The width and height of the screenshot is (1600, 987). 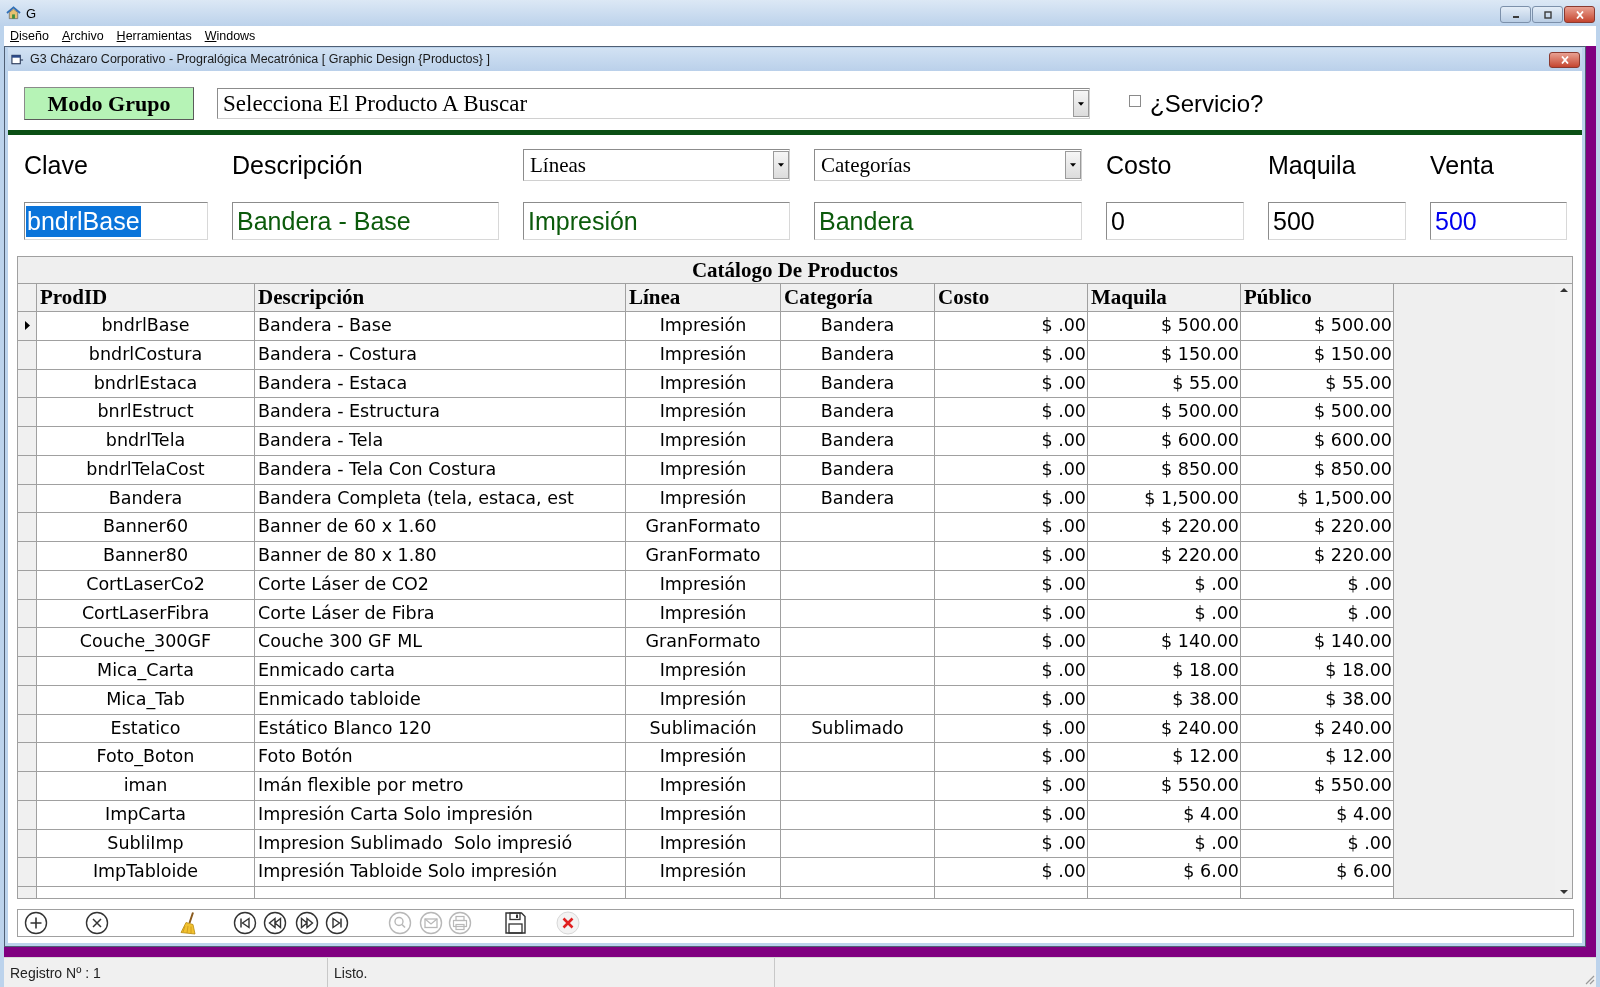 I want to click on text-field: Impresión, so click(x=656, y=221).